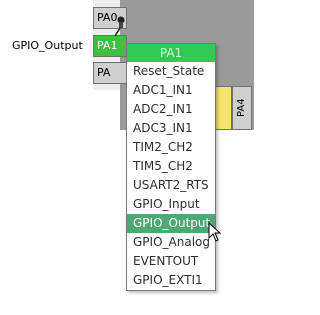 This screenshot has width=320, height=315. I want to click on pin-signal-label: GPIO_Output, so click(47, 45).